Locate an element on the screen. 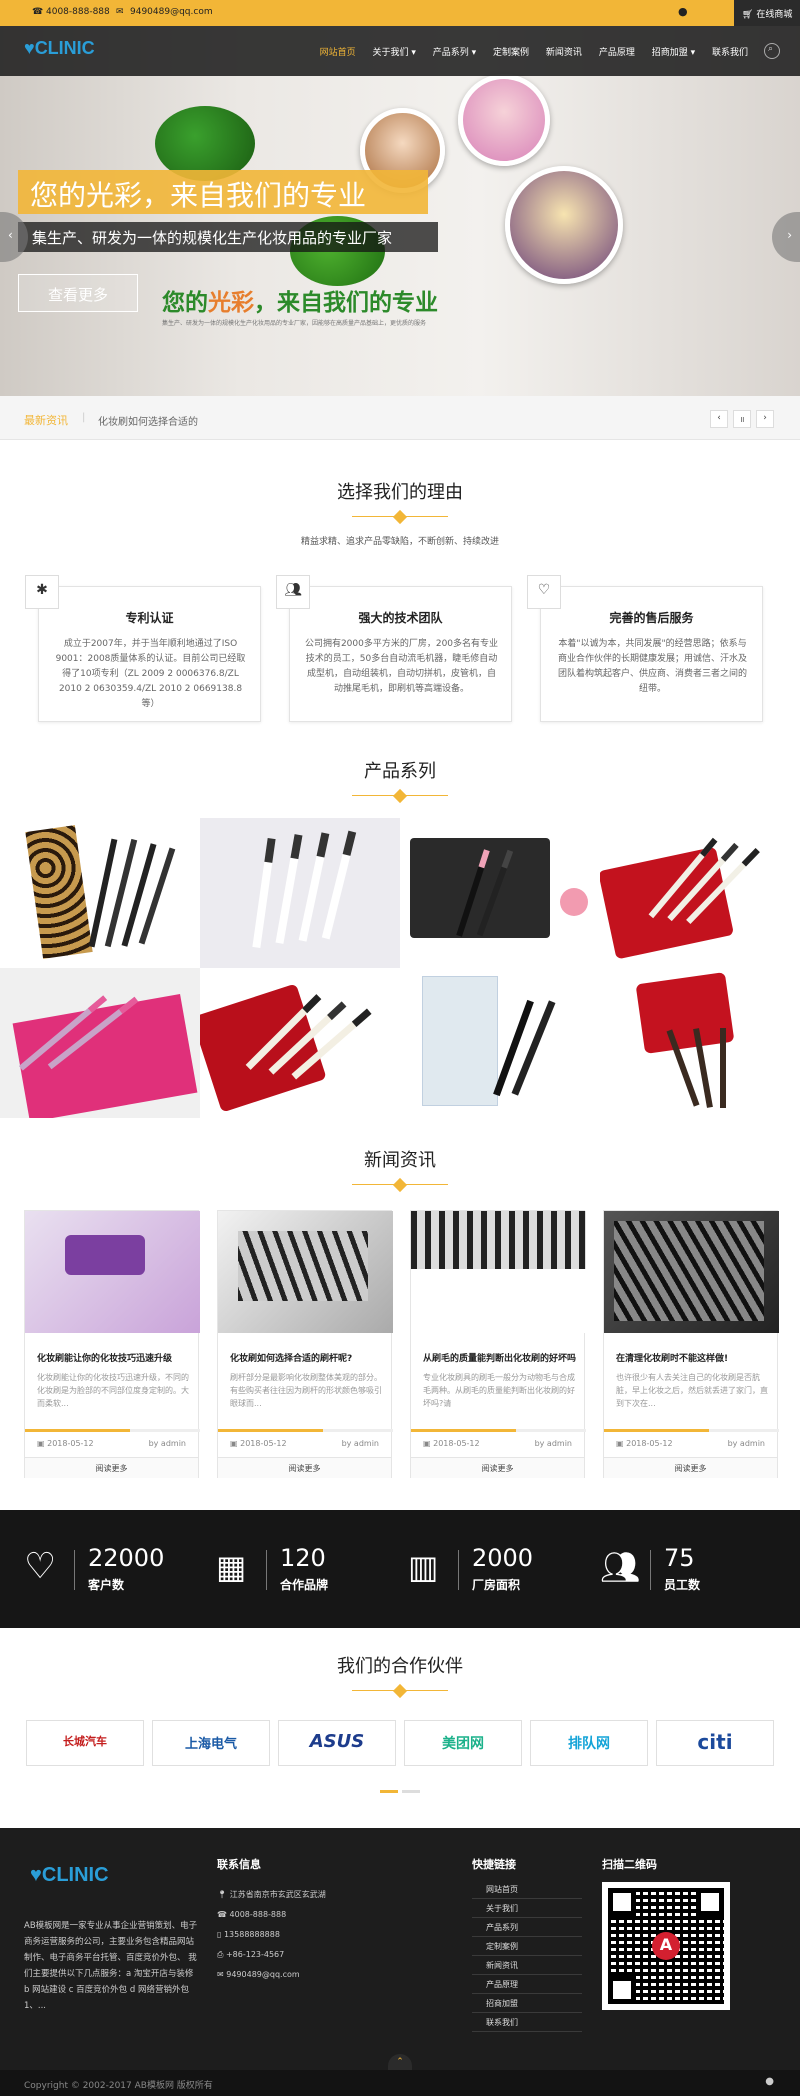 The image size is (800, 2096). footer-contact-fax: ⎙ +86-123-4567 is located at coordinates (251, 1954).